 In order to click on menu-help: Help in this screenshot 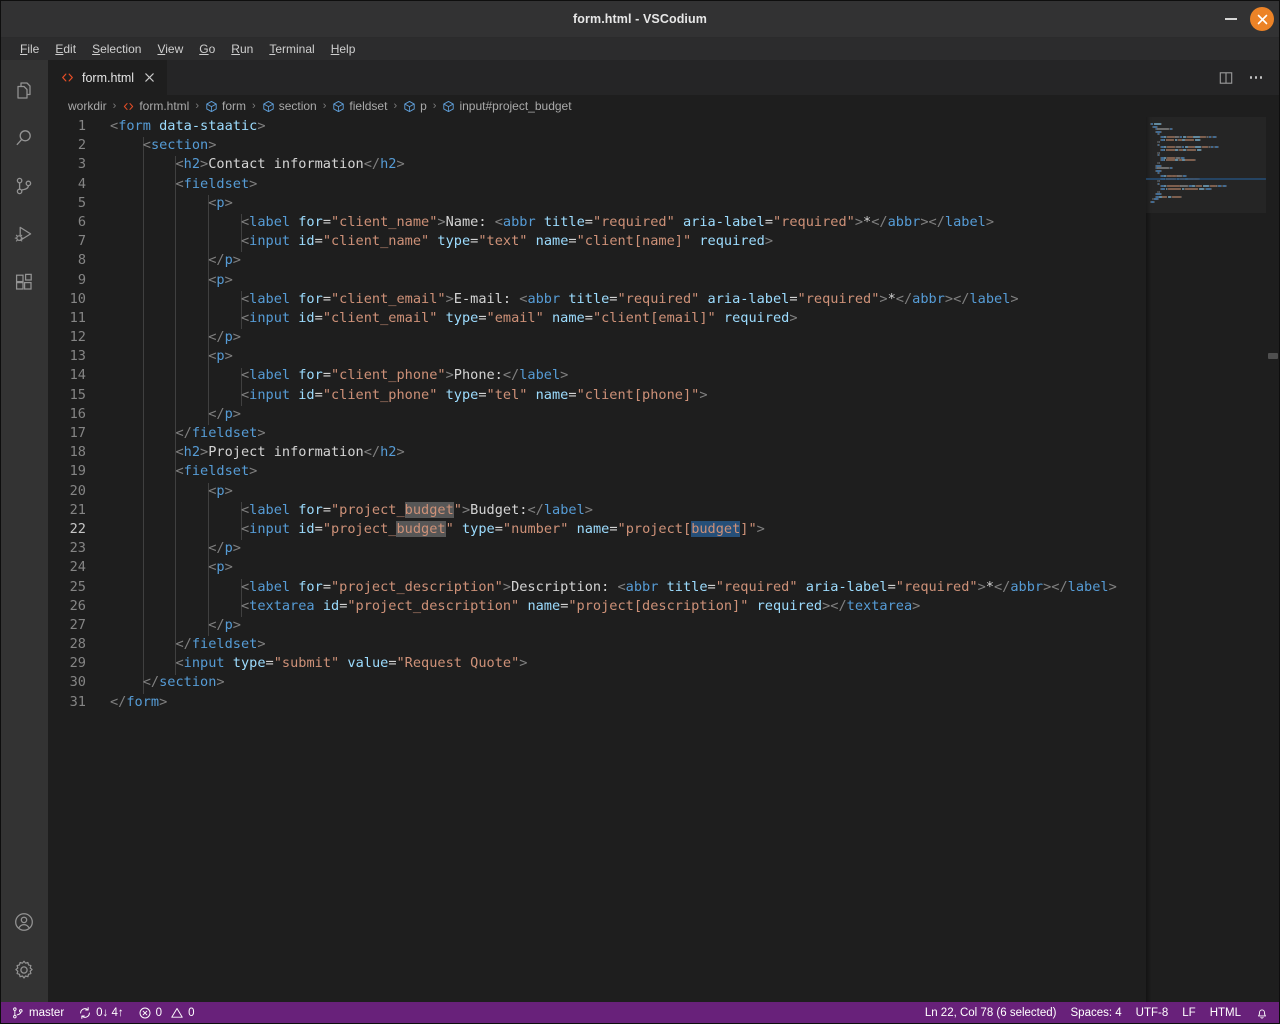, I will do `click(343, 49)`.